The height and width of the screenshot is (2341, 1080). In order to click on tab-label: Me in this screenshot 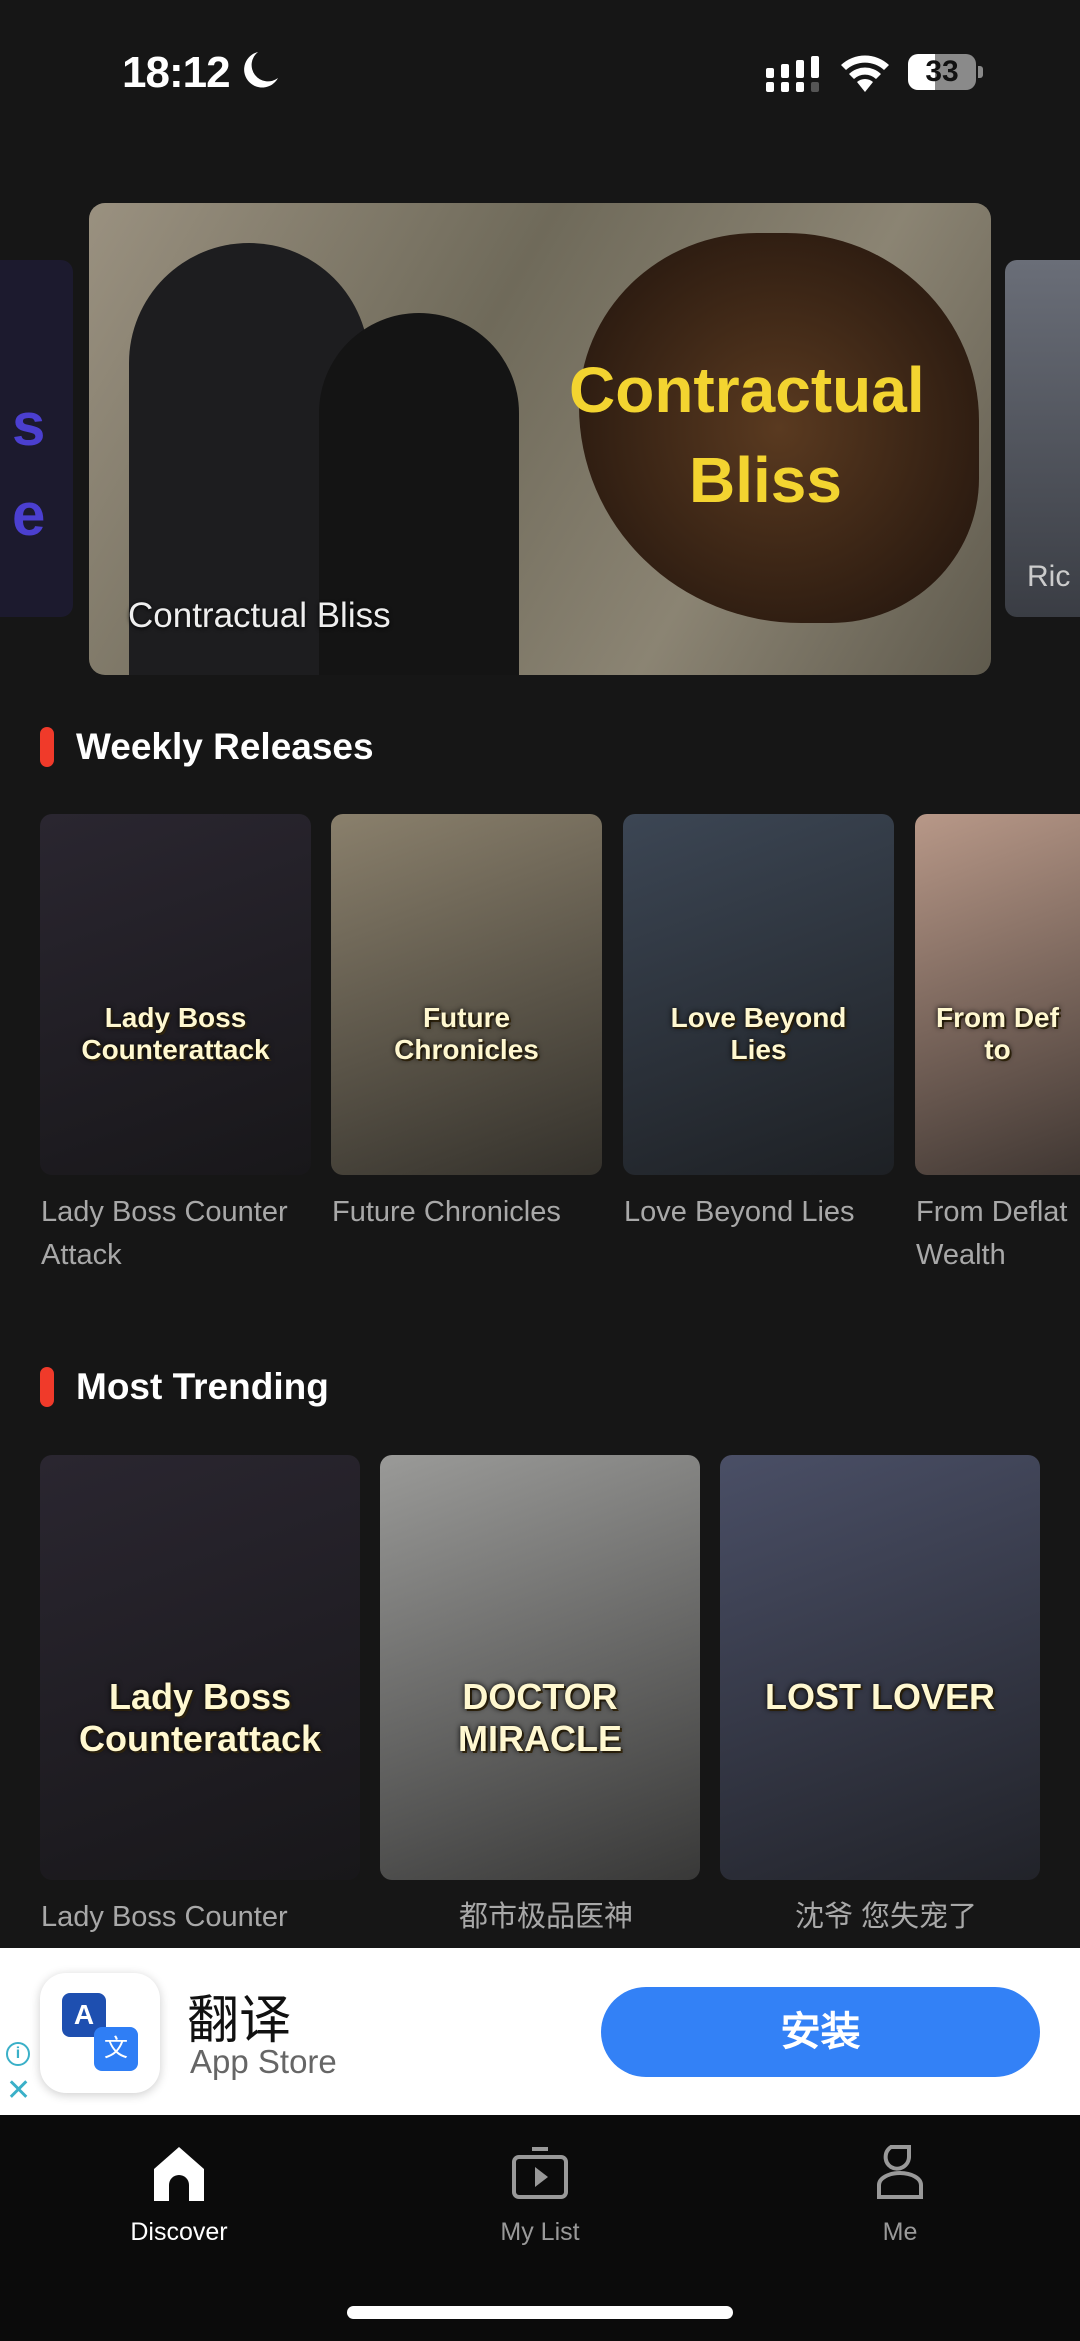, I will do `click(900, 2232)`.